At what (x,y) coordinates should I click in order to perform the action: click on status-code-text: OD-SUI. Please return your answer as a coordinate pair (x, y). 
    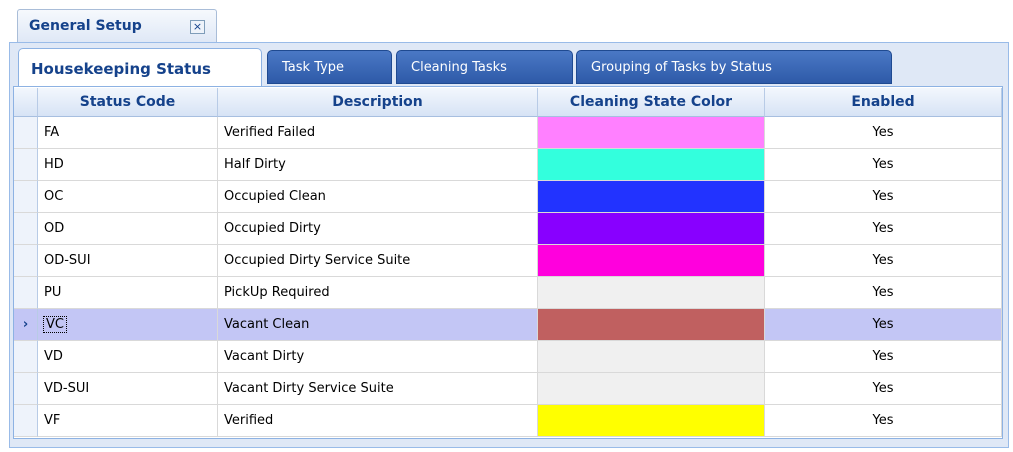
    Looking at the image, I should click on (67, 260).